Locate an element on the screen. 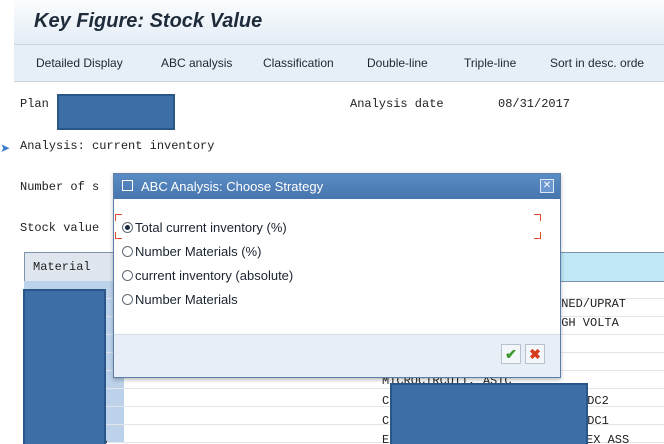 This screenshot has width=664, height=444. title-bar: Key Figure: Stock Value is located at coordinates (339, 22).